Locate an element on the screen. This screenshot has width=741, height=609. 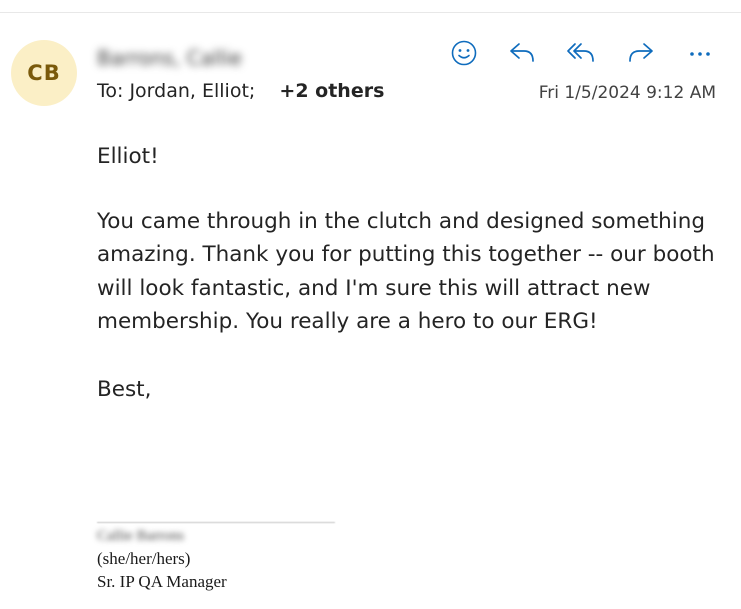
message-greeting: Elliot! is located at coordinates (128, 156).